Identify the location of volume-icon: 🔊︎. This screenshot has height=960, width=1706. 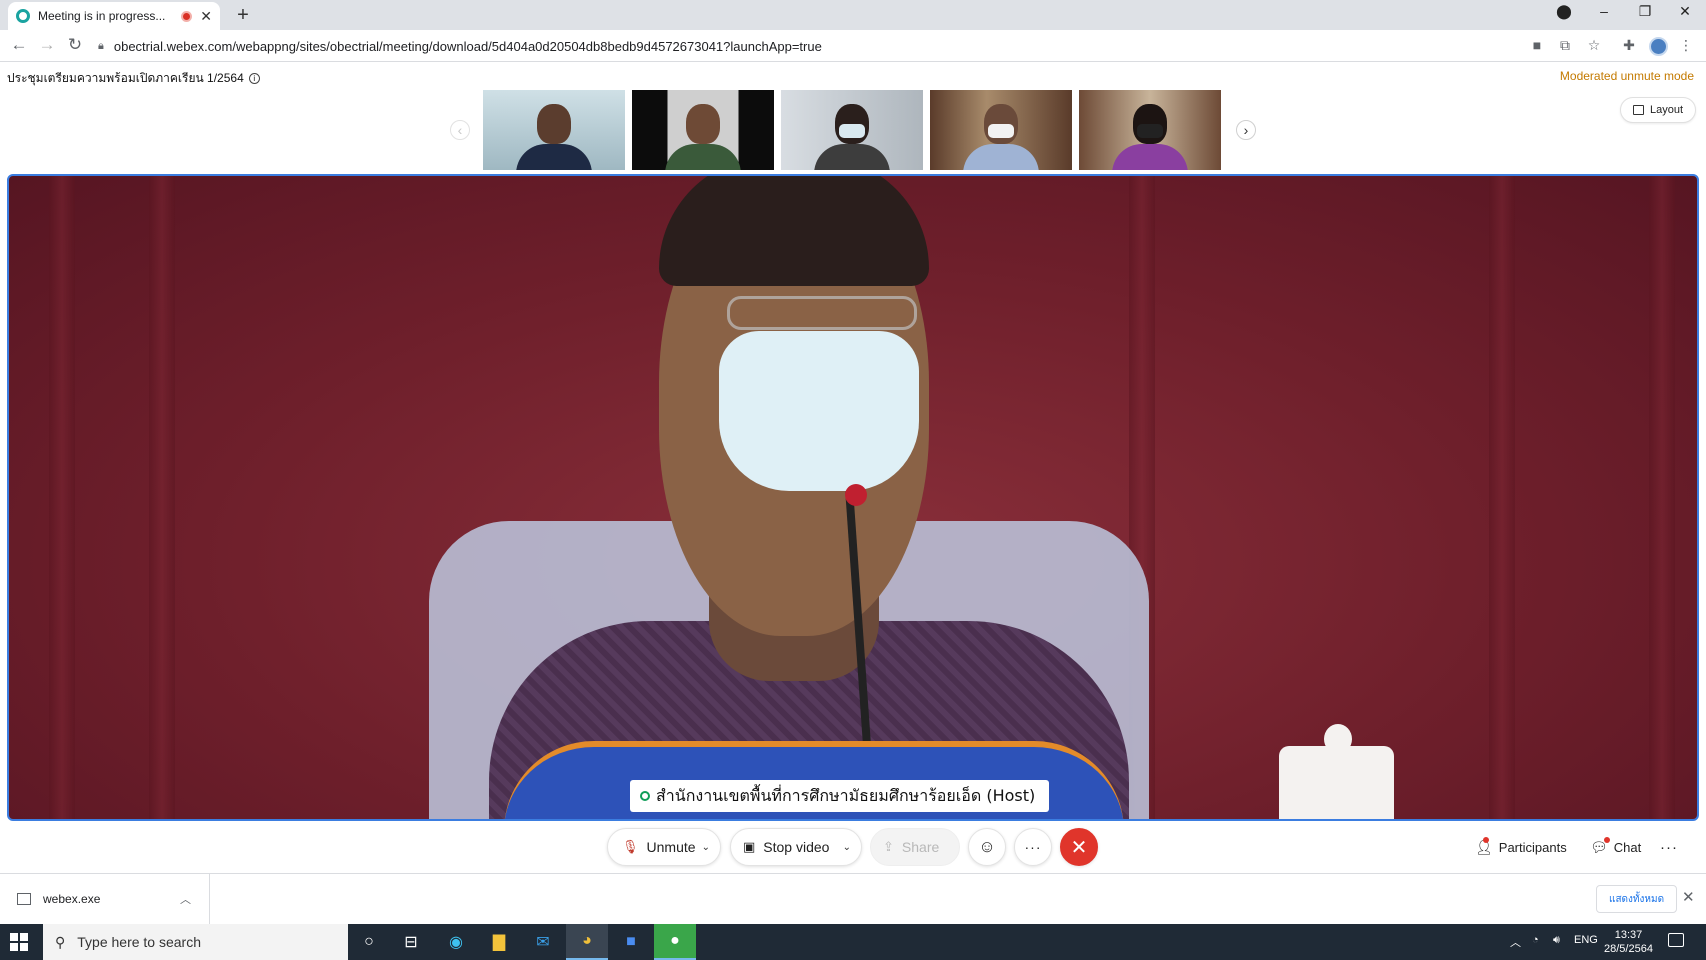
(1556, 940).